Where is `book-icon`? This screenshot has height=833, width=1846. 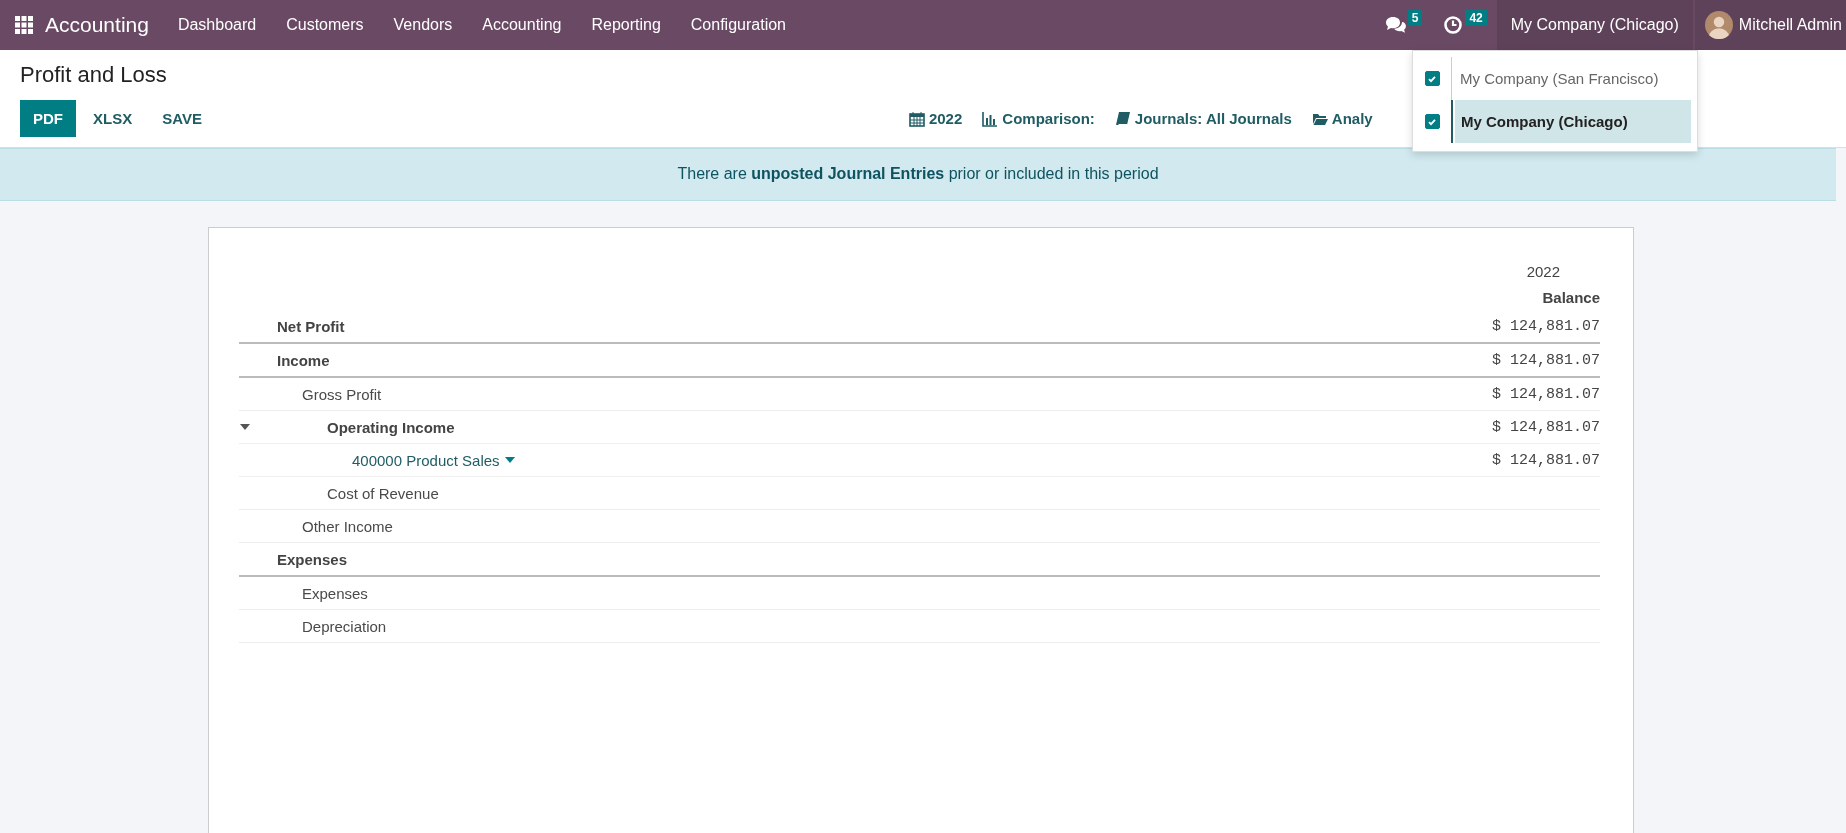
book-icon is located at coordinates (1122, 118).